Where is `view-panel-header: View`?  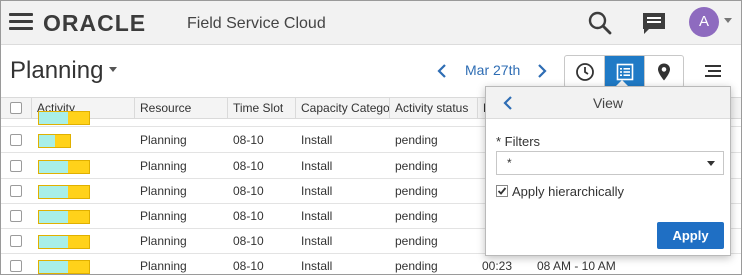
view-panel-header: View is located at coordinates (608, 103).